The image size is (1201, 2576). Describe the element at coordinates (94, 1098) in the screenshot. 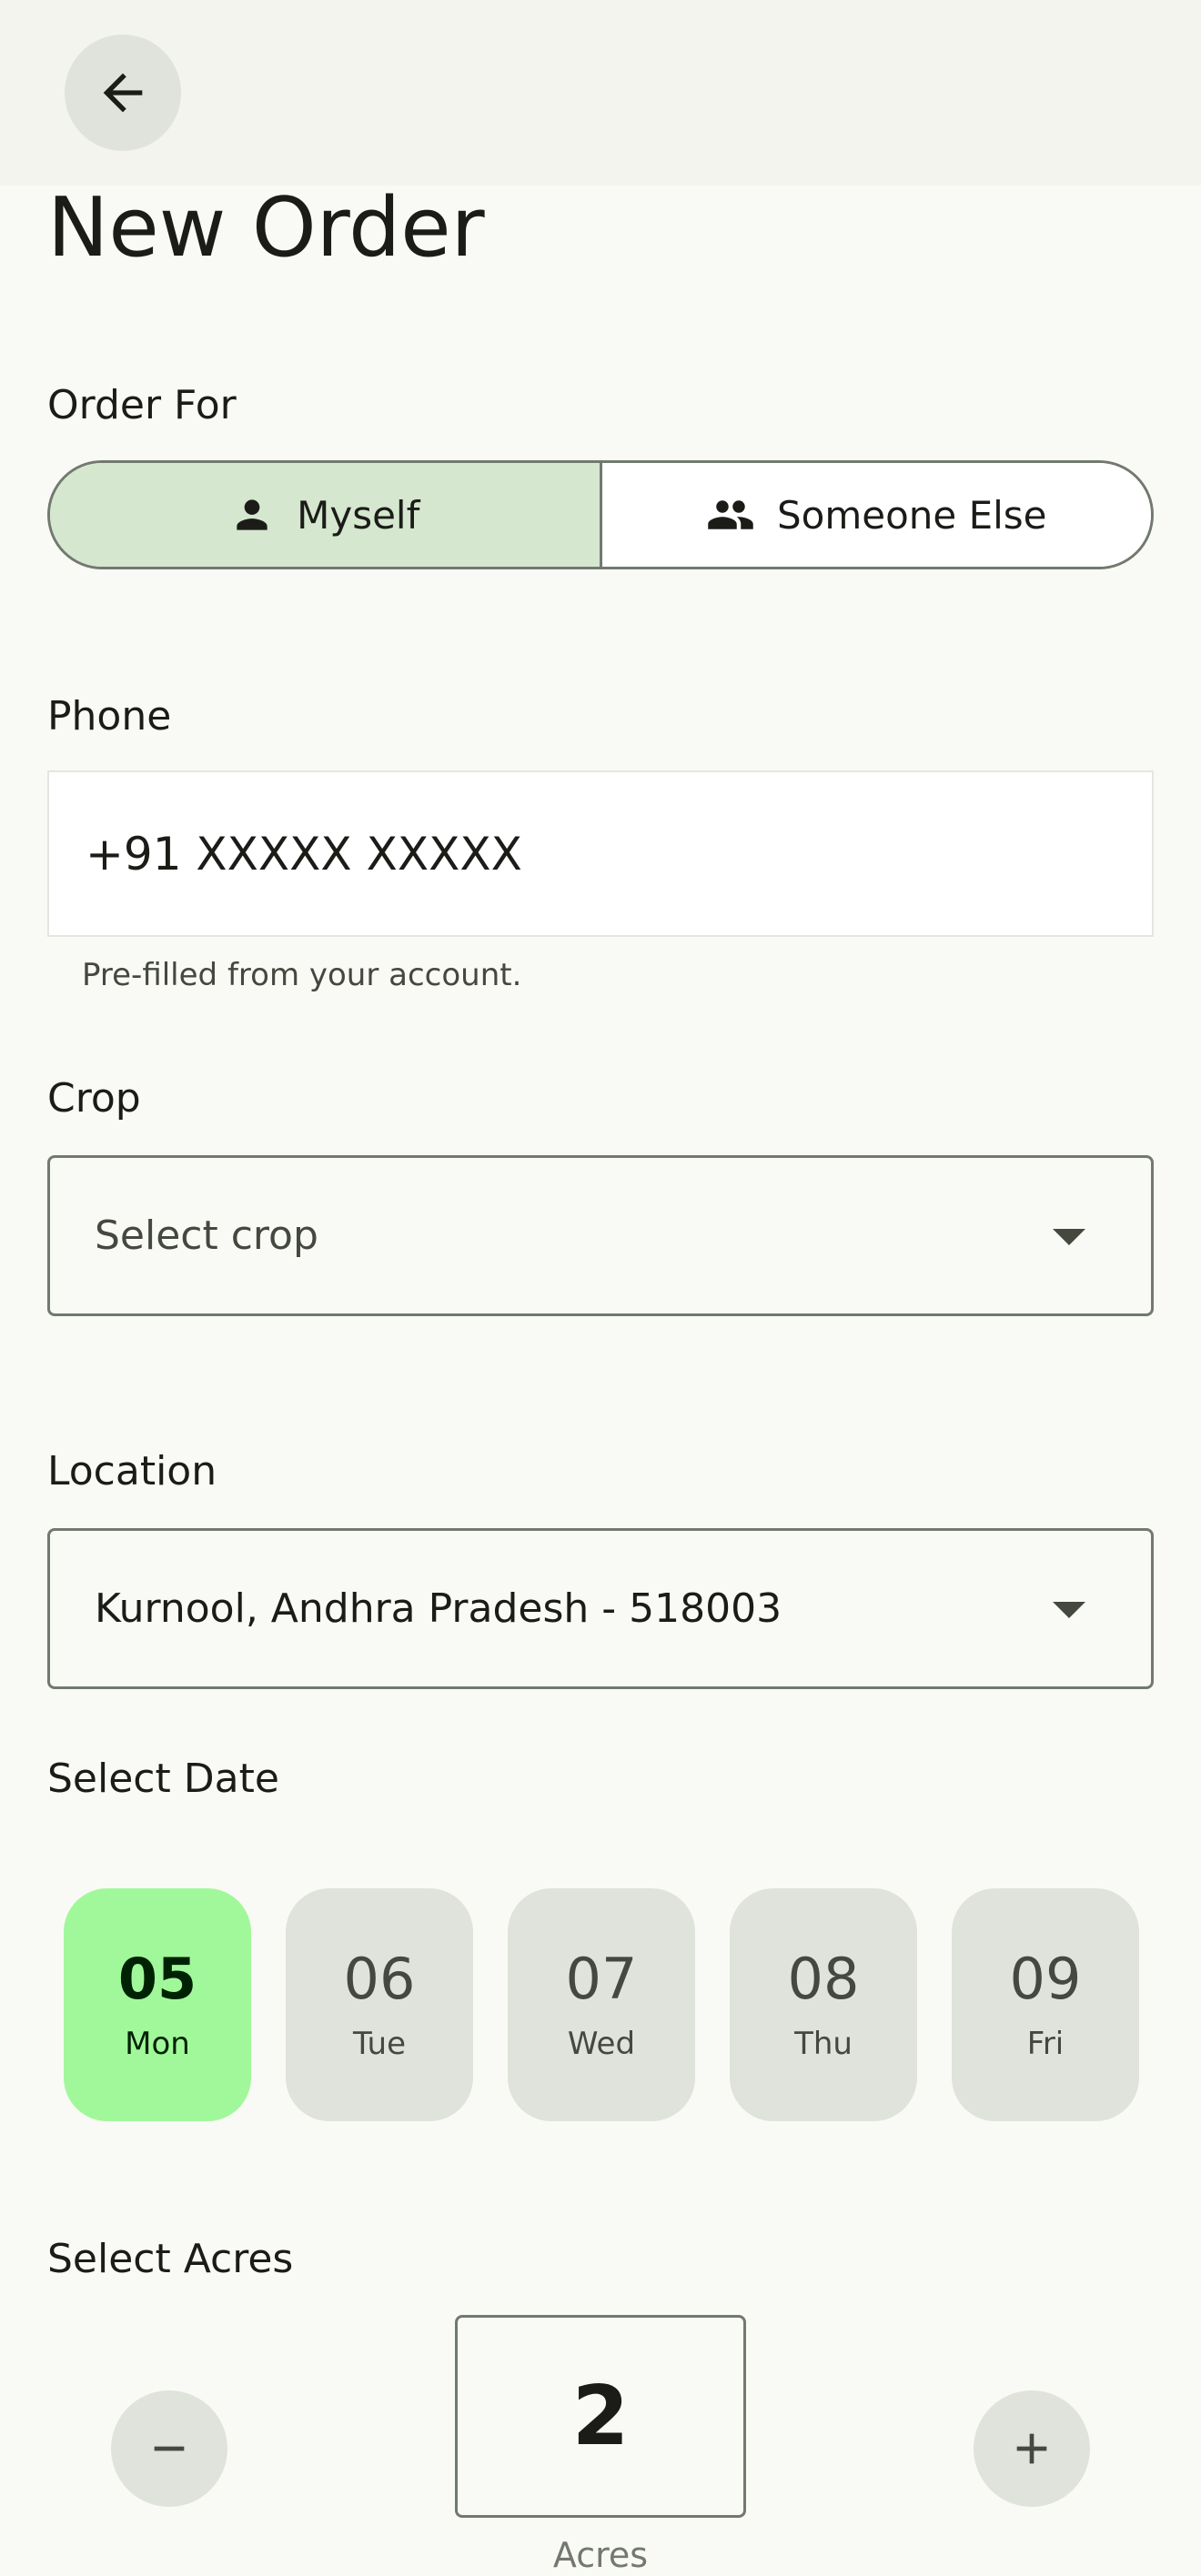

I see `crop-label: Crop` at that location.